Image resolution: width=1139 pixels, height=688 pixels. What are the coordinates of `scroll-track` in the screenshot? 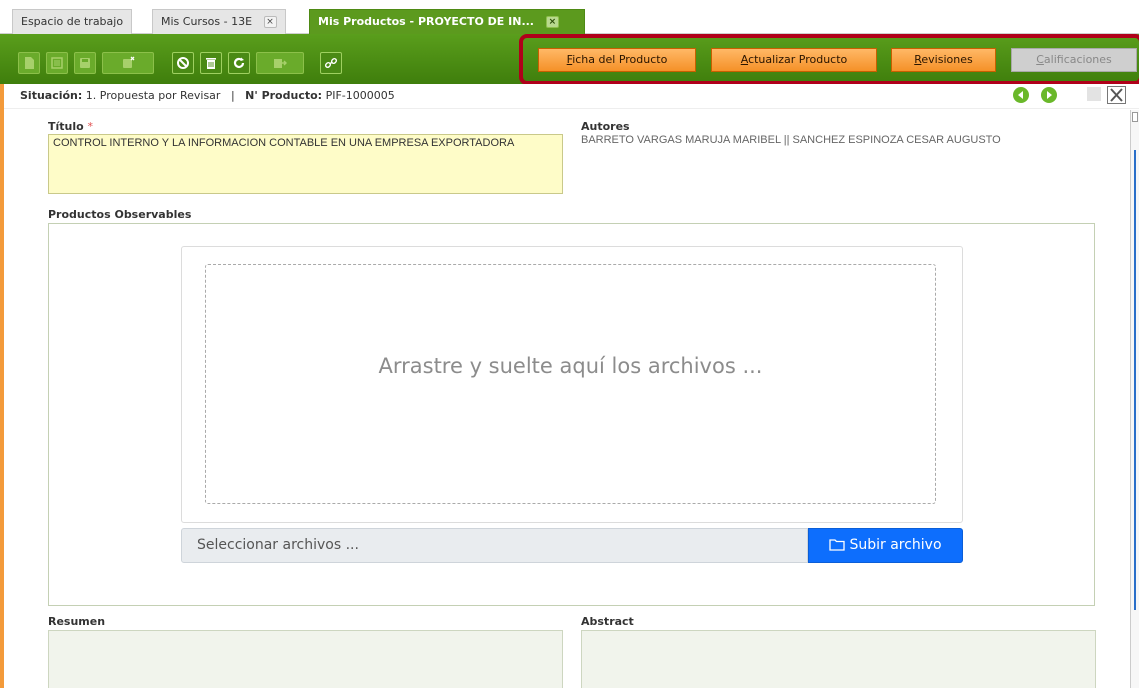 It's located at (1135, 380).